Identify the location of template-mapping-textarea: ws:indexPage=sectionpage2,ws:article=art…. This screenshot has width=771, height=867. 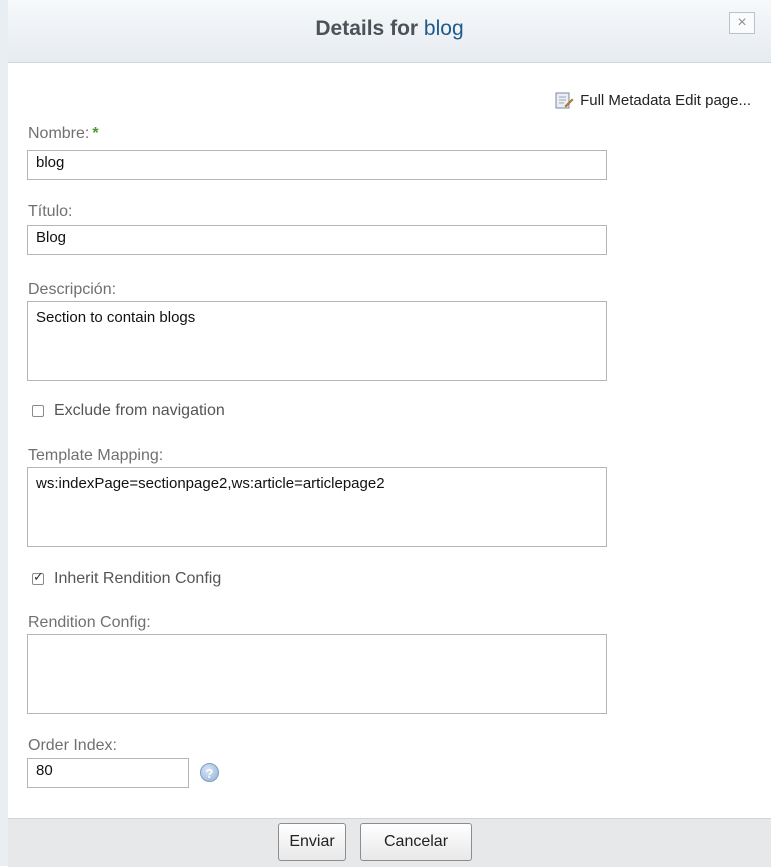
(317, 507).